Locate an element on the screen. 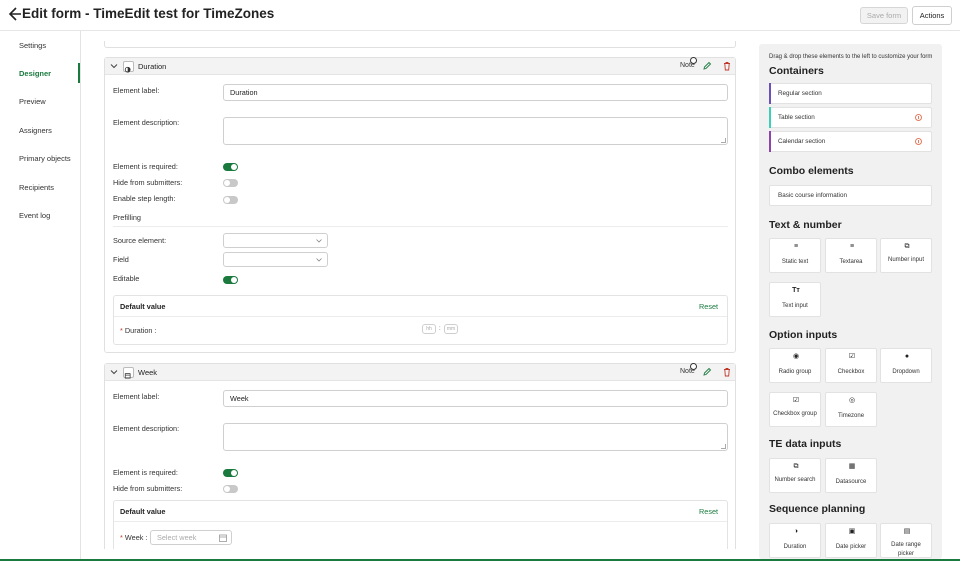 The height and width of the screenshot is (561, 960). regular-section-card: Regular section is located at coordinates (850, 93).